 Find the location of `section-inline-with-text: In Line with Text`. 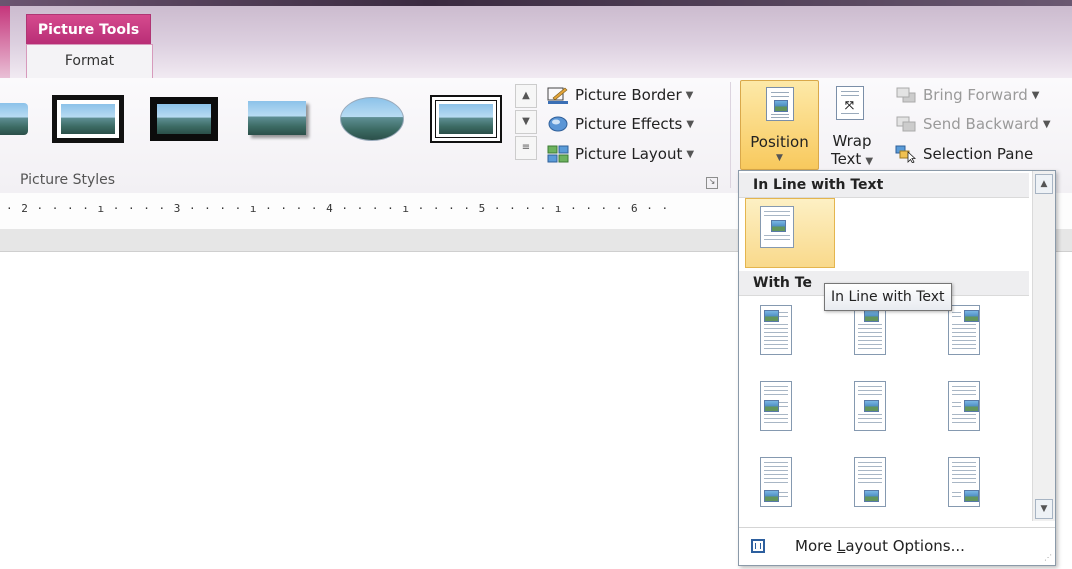

section-inline-with-text: In Line with Text is located at coordinates (884, 185).